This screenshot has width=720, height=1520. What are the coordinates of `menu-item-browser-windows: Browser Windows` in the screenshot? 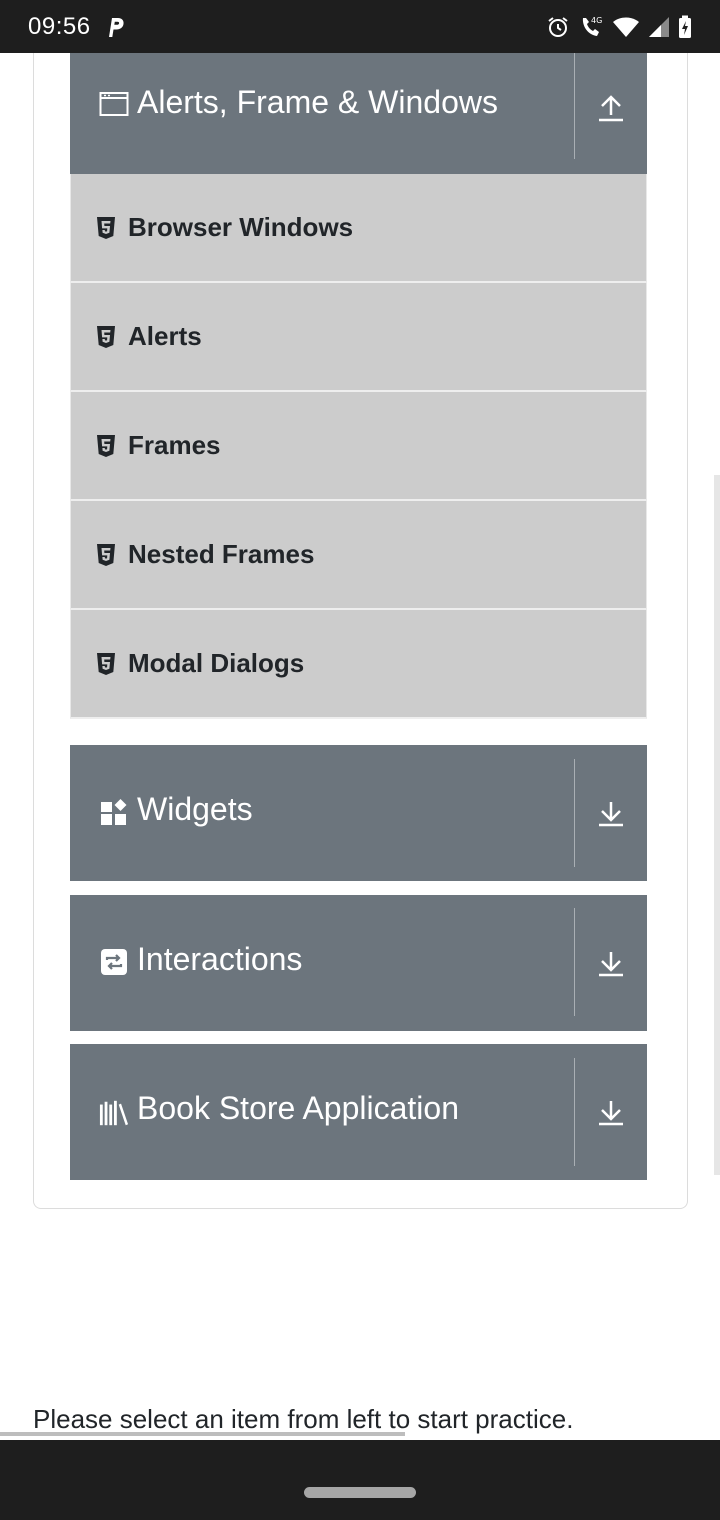 It's located at (358, 228).